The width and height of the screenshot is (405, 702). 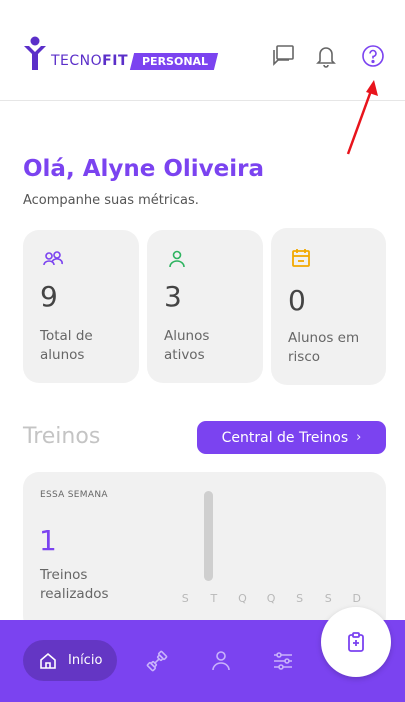 What do you see at coordinates (74, 584) in the screenshot?
I see `week-workouts-description: Treinos realizados` at bounding box center [74, 584].